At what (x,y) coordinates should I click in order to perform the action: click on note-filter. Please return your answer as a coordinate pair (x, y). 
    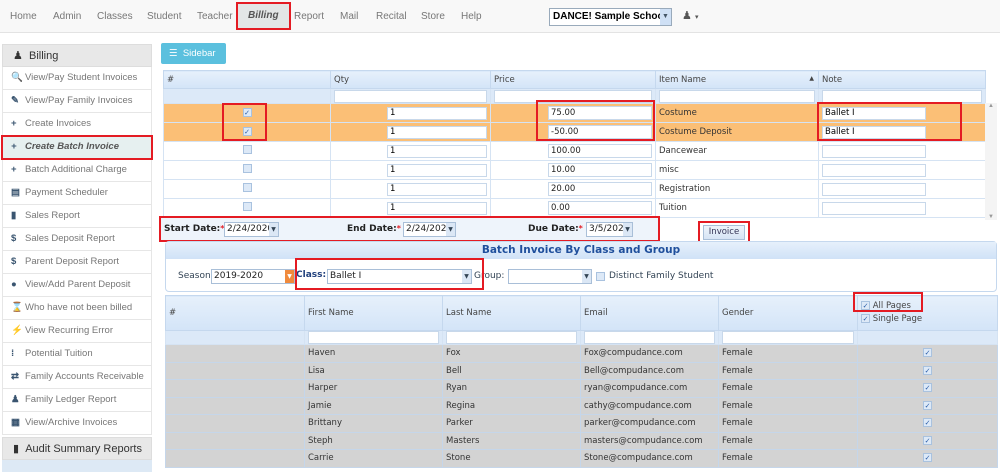
    Looking at the image, I should click on (902, 96).